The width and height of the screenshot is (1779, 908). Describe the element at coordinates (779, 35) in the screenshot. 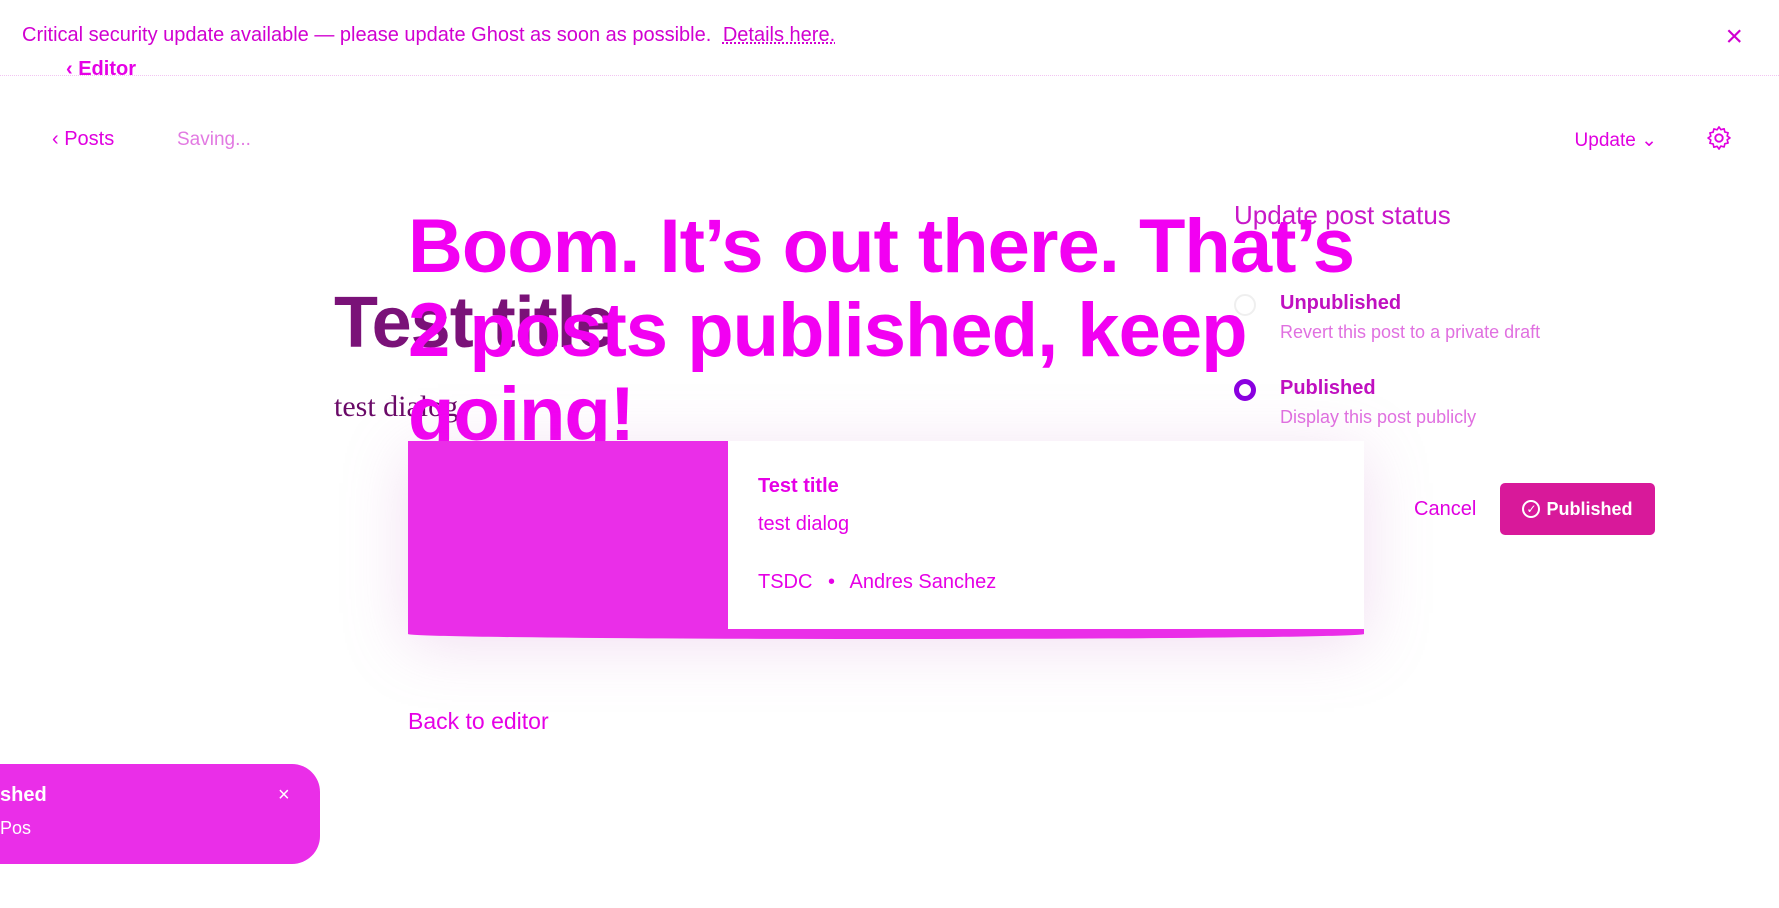

I see `banner-details-link: Details here.` at that location.